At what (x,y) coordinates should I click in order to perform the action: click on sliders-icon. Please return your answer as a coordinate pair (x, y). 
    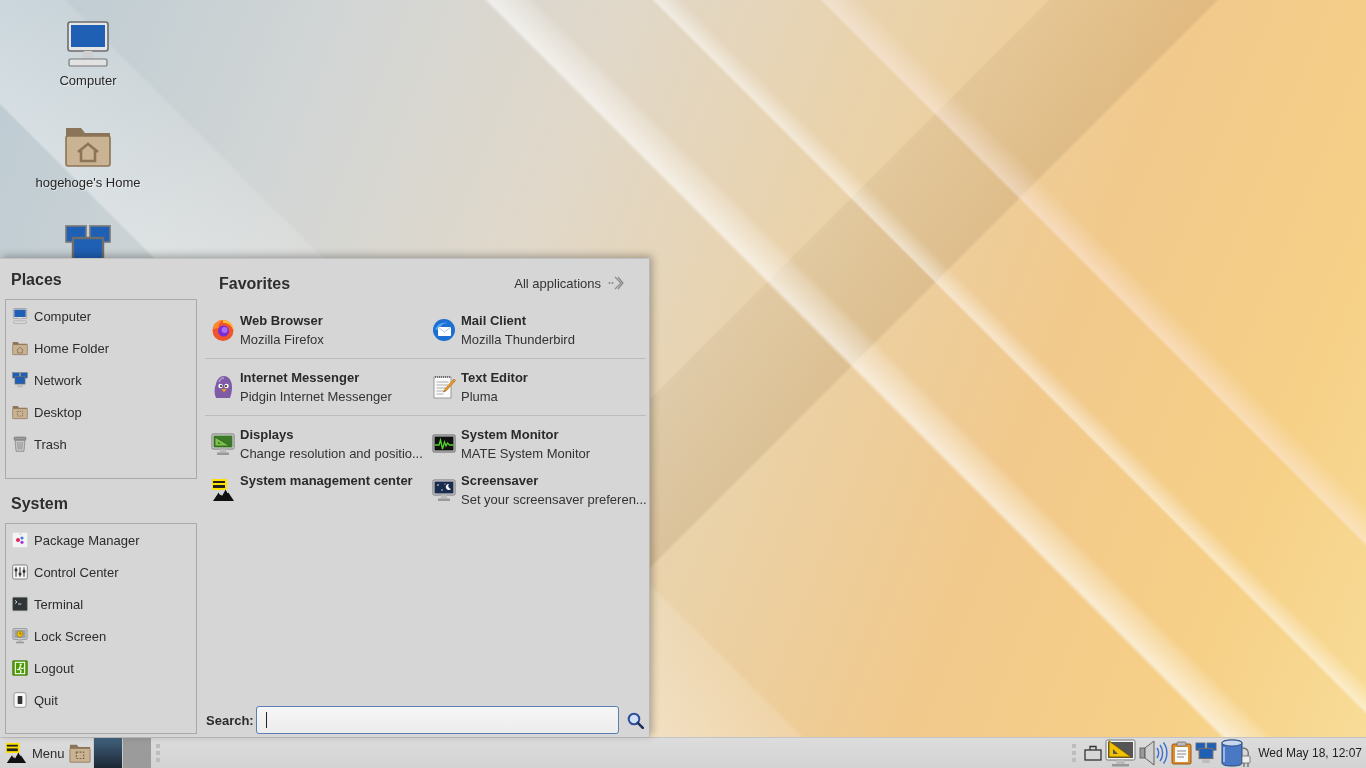
    Looking at the image, I should click on (20, 572).